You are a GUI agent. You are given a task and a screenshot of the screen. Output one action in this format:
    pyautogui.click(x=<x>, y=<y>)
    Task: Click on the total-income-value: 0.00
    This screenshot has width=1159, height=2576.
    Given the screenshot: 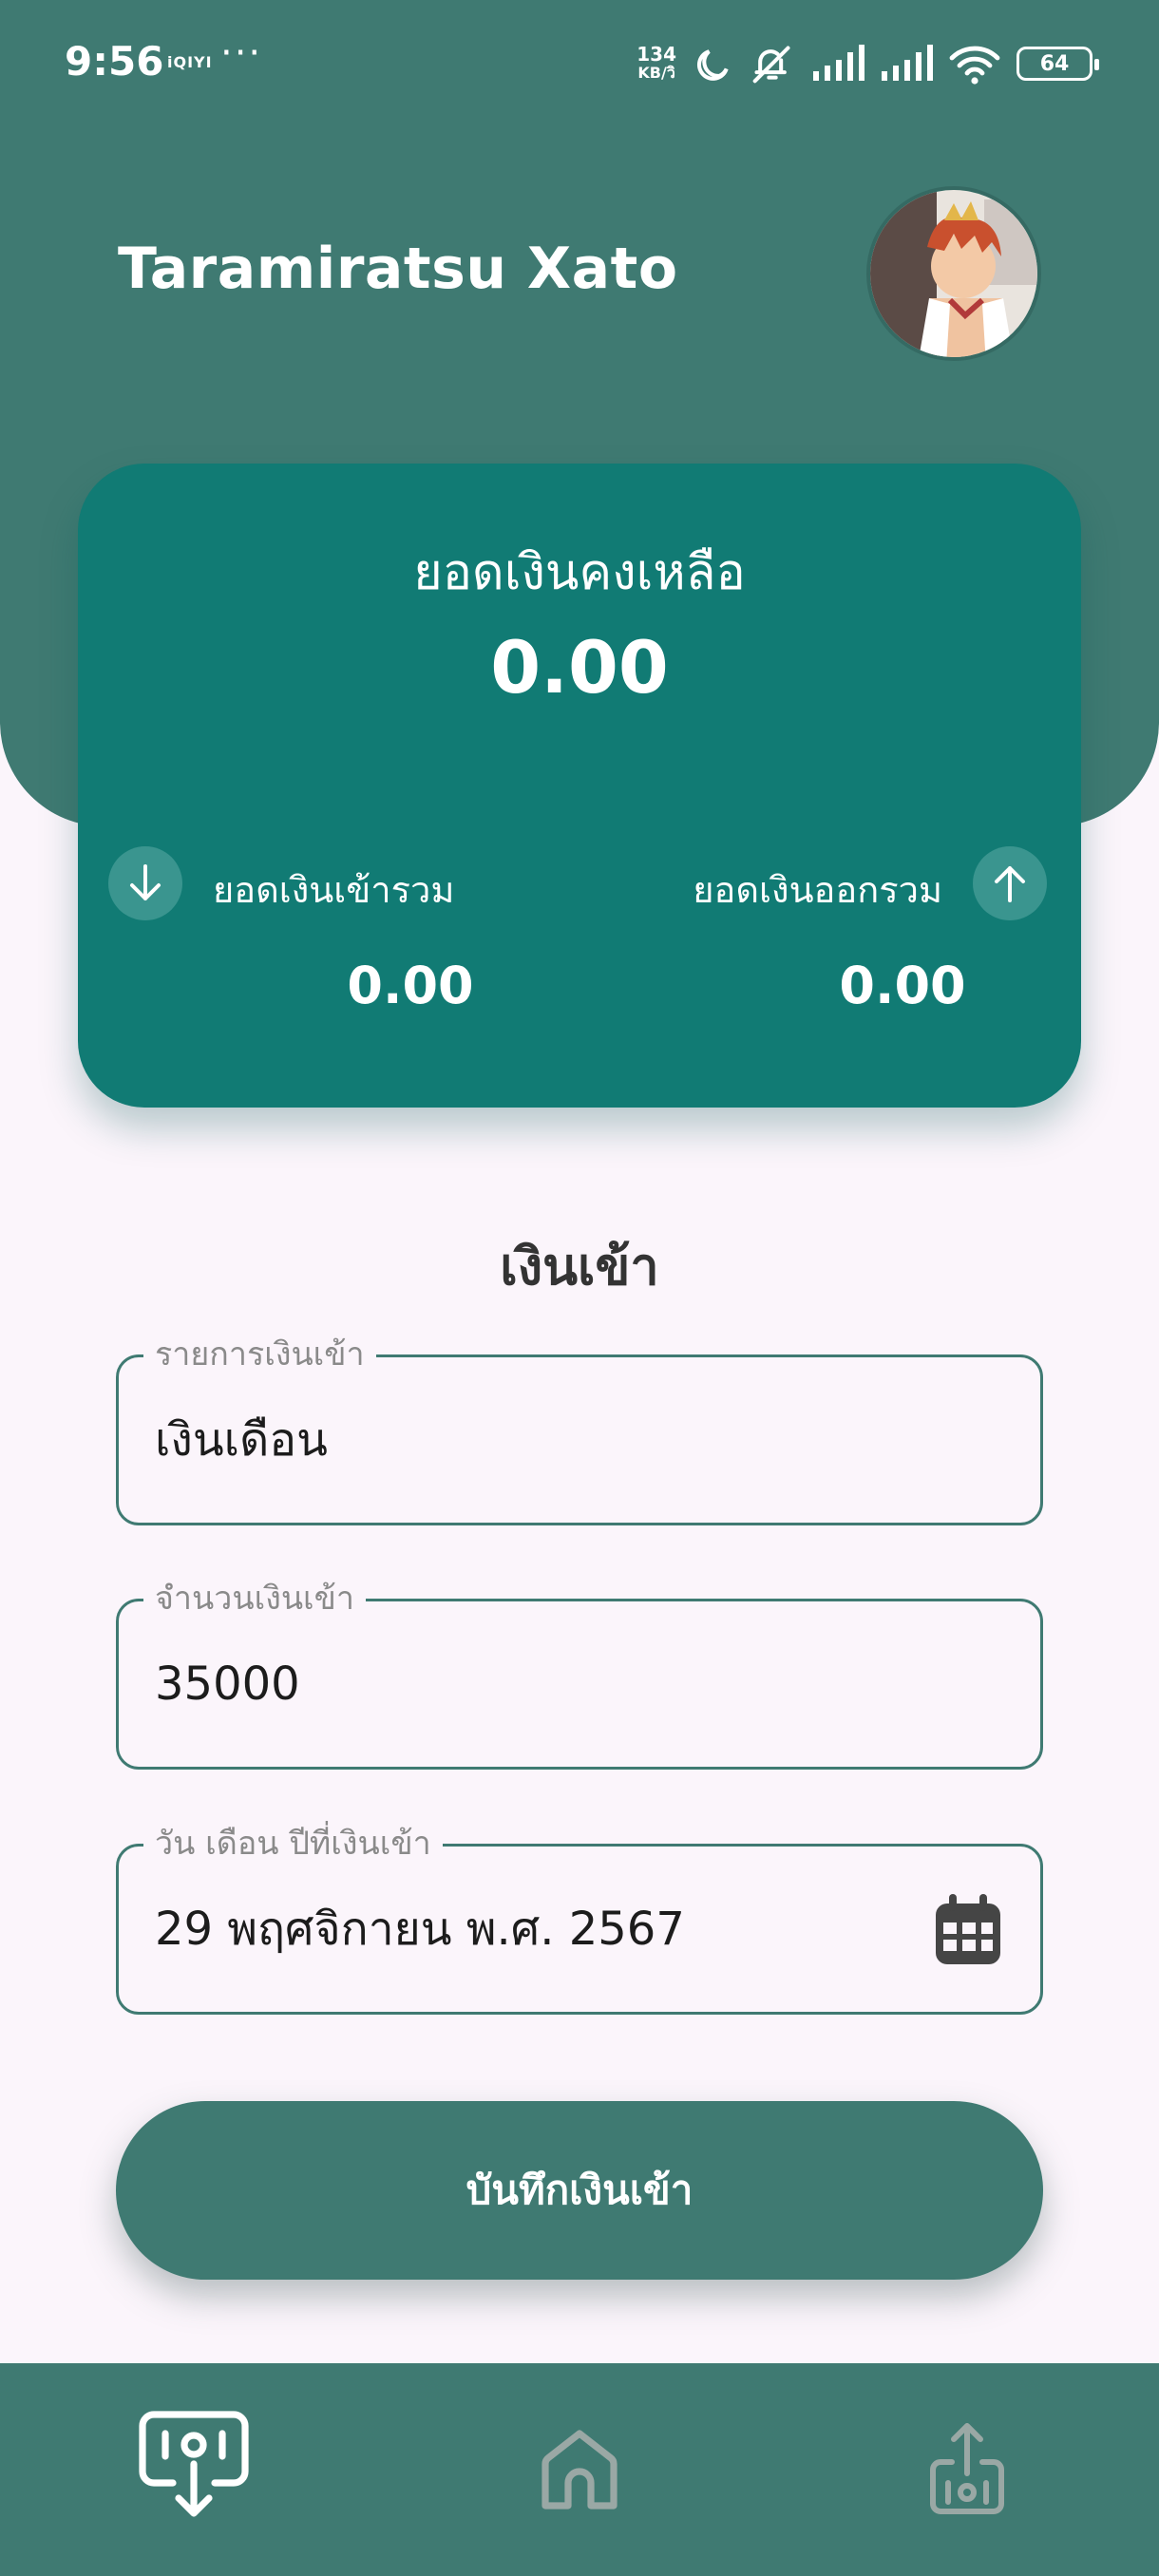 What is the action you would take?
    pyautogui.click(x=410, y=985)
    